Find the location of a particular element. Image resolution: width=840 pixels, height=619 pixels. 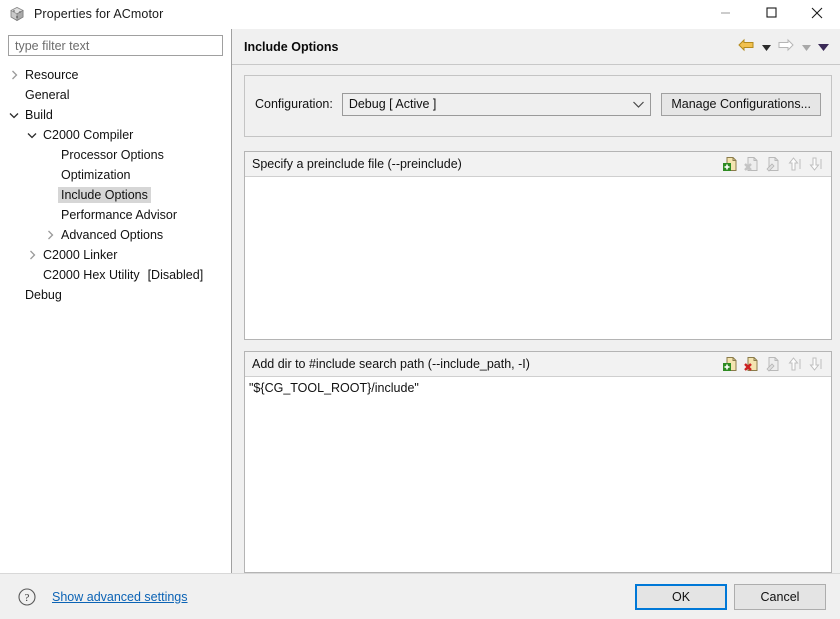

sidebar-item-include-options: Include Options is located at coordinates (115, 195).